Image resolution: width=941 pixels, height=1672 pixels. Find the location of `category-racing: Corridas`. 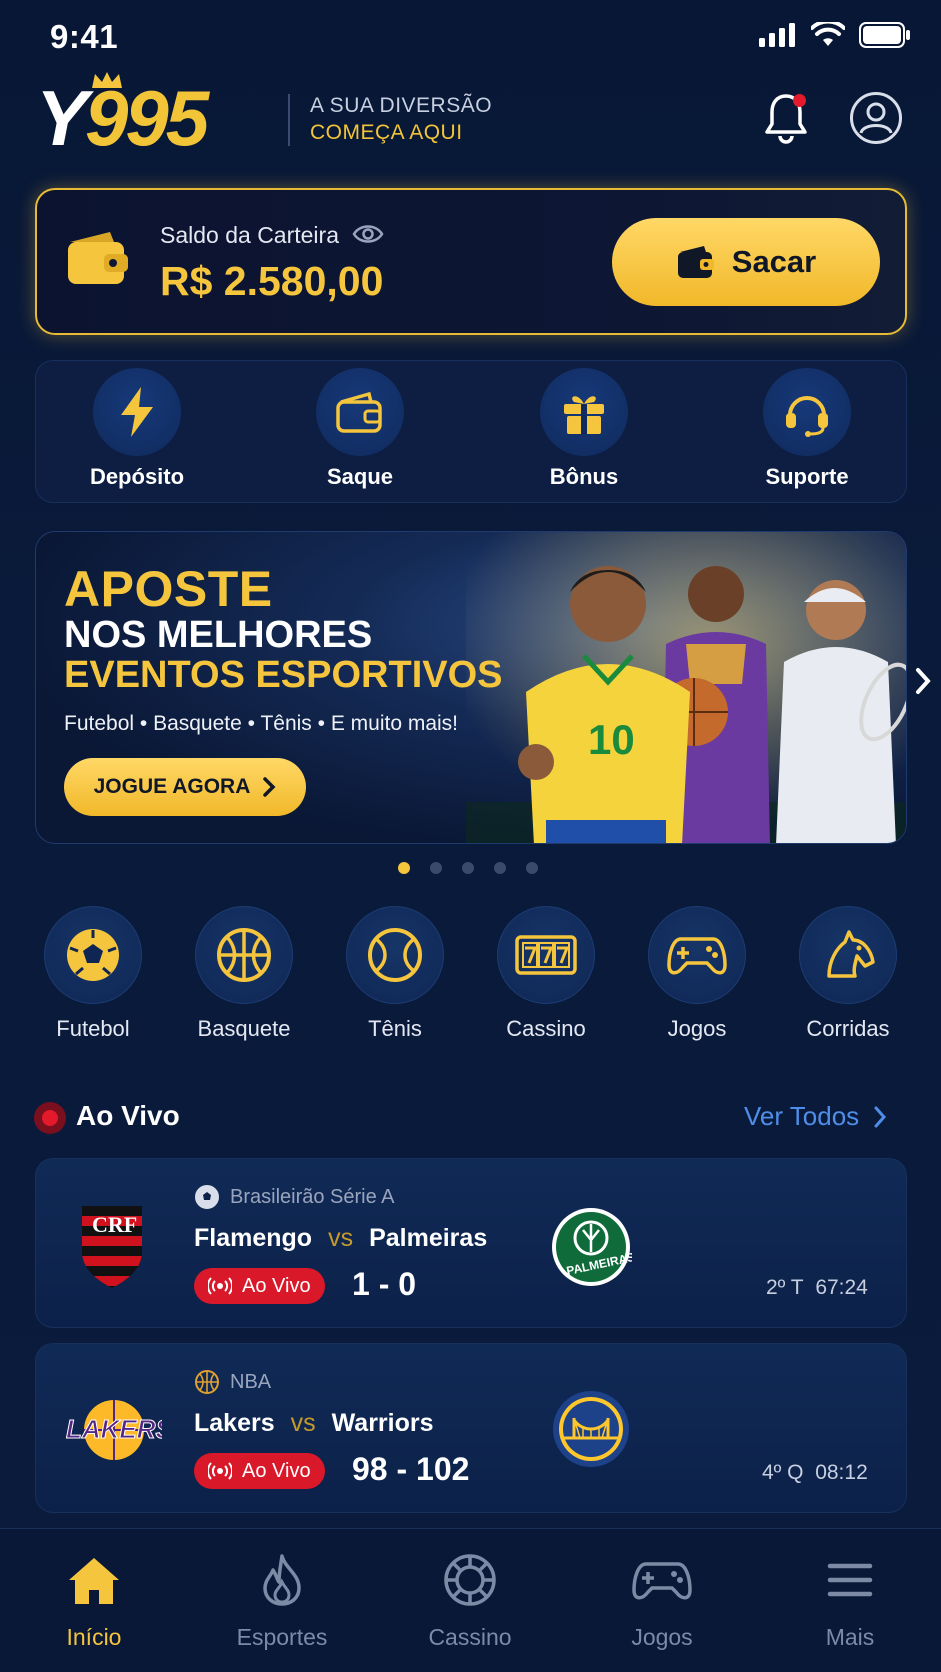

category-racing: Corridas is located at coordinates (848, 974).